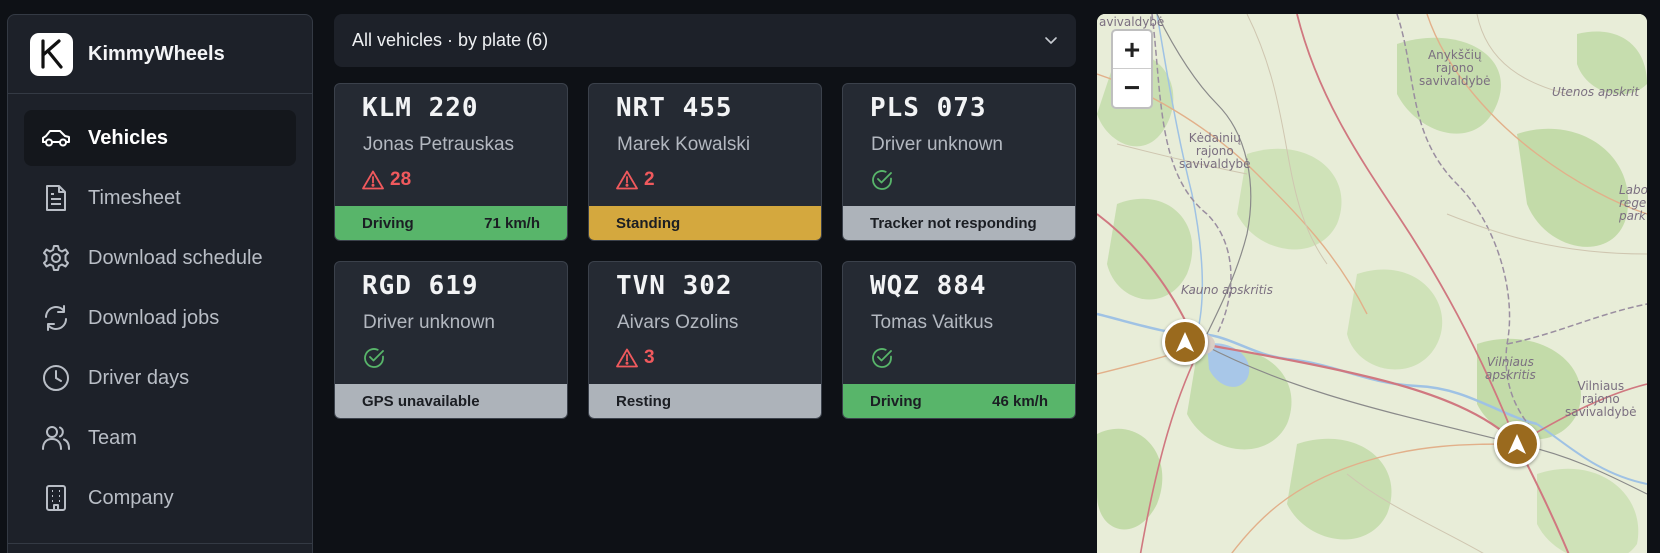 Image resolution: width=1660 pixels, height=553 pixels. Describe the element at coordinates (401, 179) in the screenshot. I see `alert-count: 28` at that location.